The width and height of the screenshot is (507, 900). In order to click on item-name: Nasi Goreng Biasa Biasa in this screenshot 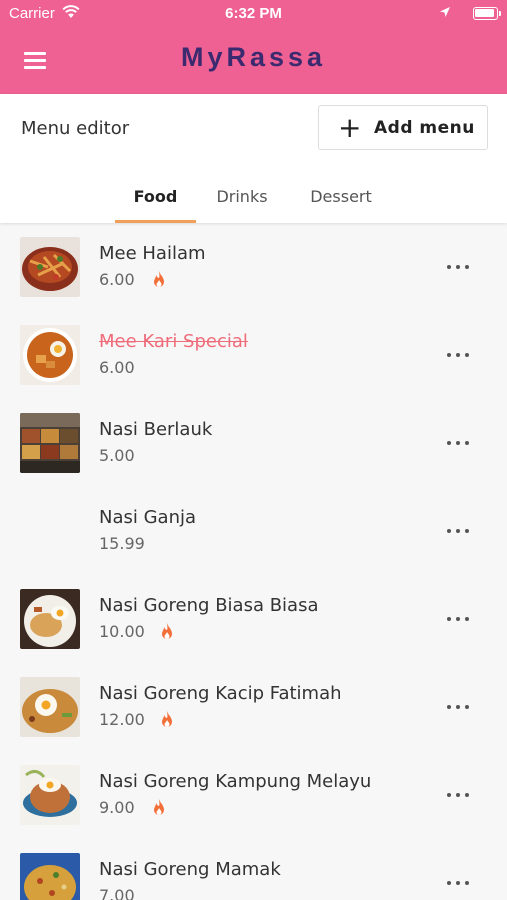, I will do `click(209, 605)`.